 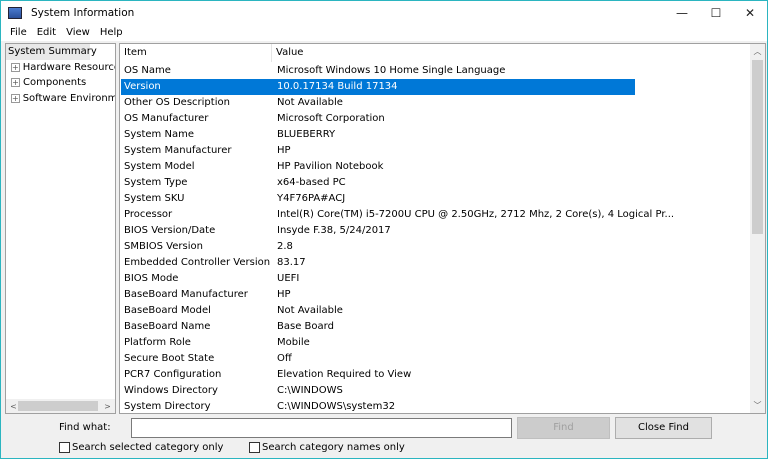 I want to click on value-cell: HP Pavilion Notebook, so click(x=330, y=166).